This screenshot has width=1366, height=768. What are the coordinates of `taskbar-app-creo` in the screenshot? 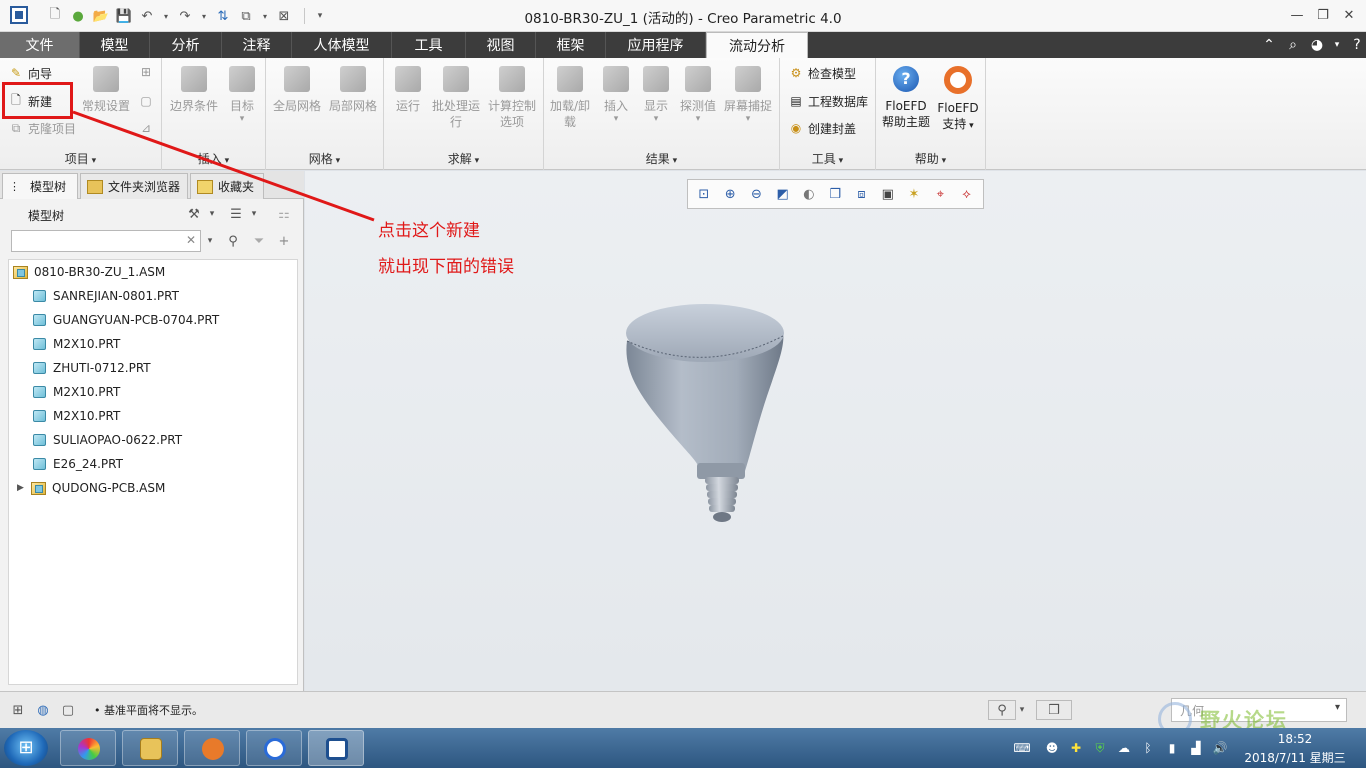 It's located at (336, 748).